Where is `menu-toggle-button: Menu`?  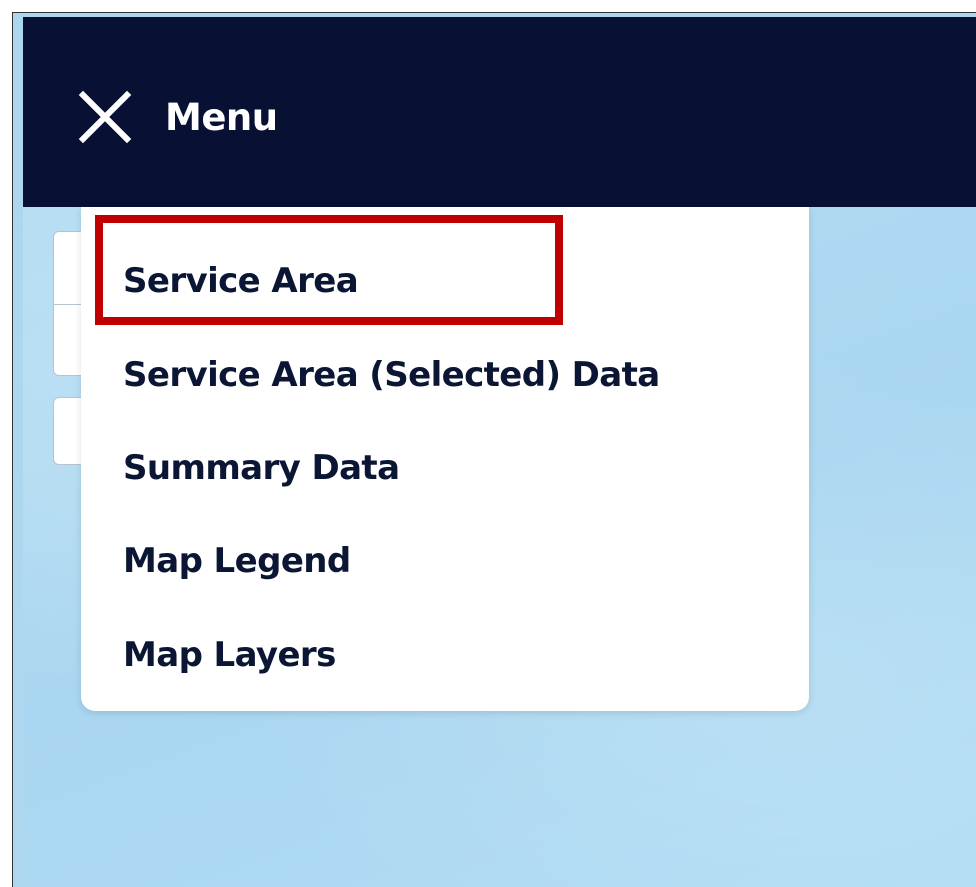
menu-toggle-button: Menu is located at coordinates (177, 117).